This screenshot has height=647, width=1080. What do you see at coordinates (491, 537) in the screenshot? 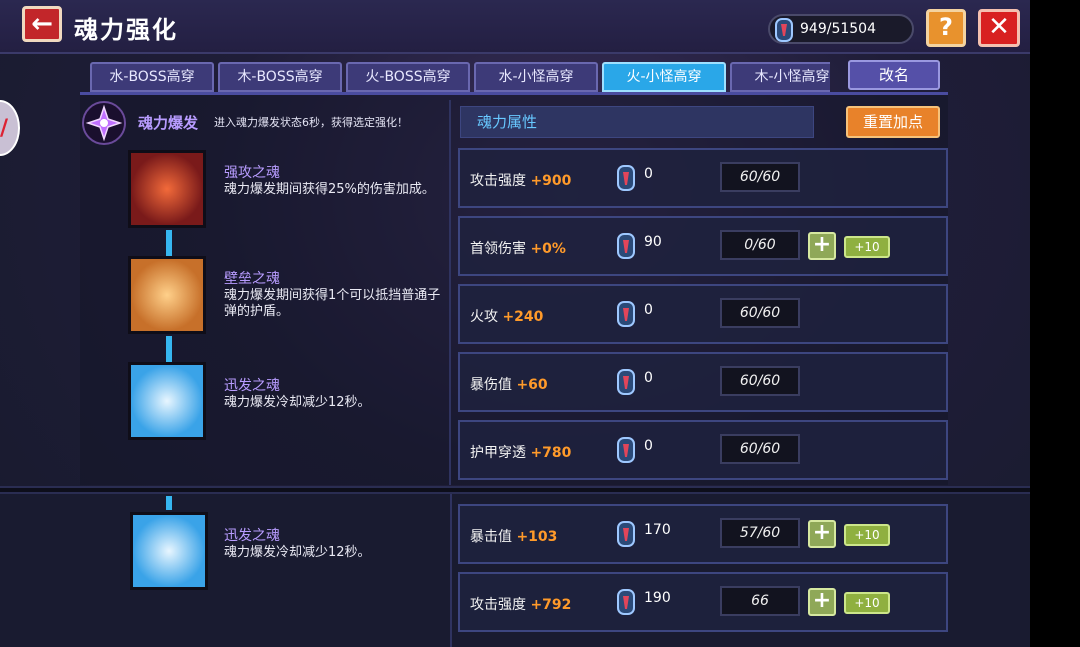
I see `stat-label: 暴击值` at bounding box center [491, 537].